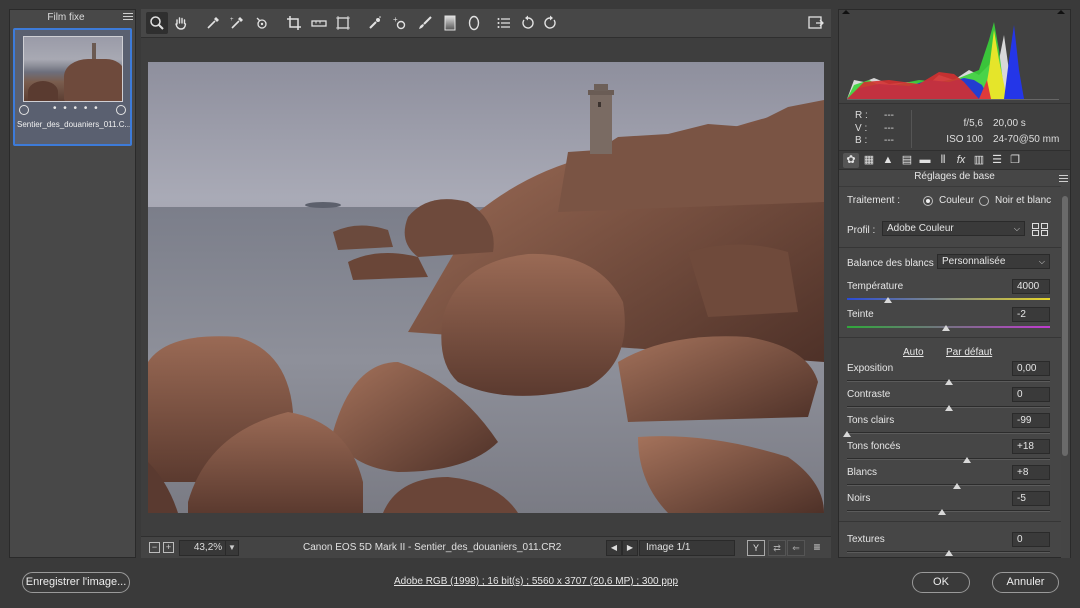 The height and width of the screenshot is (608, 1080). Describe the element at coordinates (954, 56) in the screenshot. I see `histogram` at that location.